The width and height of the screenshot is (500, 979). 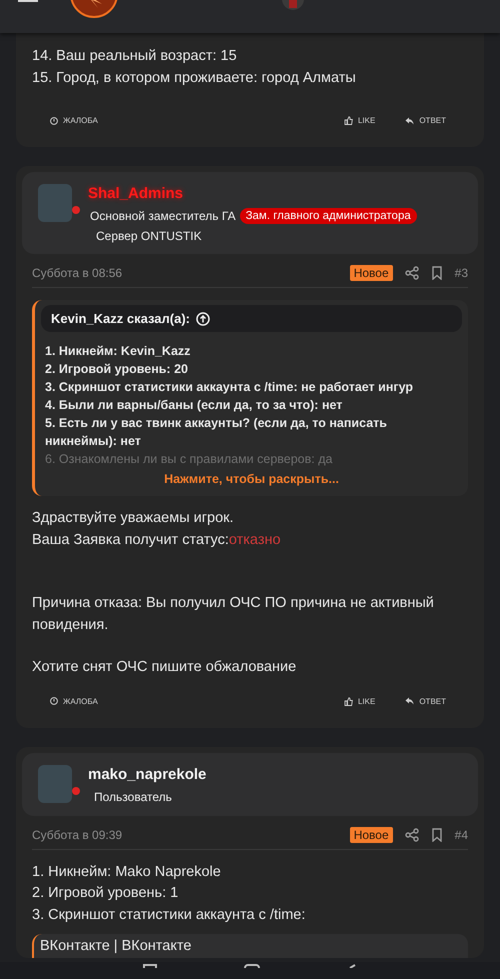 I want to click on role-badge: Зам. главного администратора, so click(x=328, y=216).